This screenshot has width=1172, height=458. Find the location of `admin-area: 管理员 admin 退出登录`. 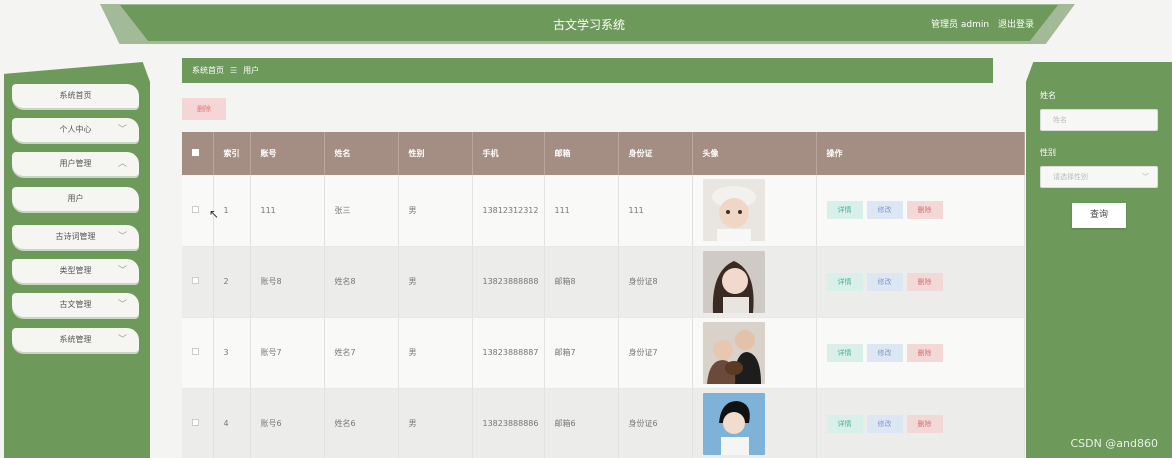

admin-area: 管理员 admin 退出登录 is located at coordinates (979, 23).